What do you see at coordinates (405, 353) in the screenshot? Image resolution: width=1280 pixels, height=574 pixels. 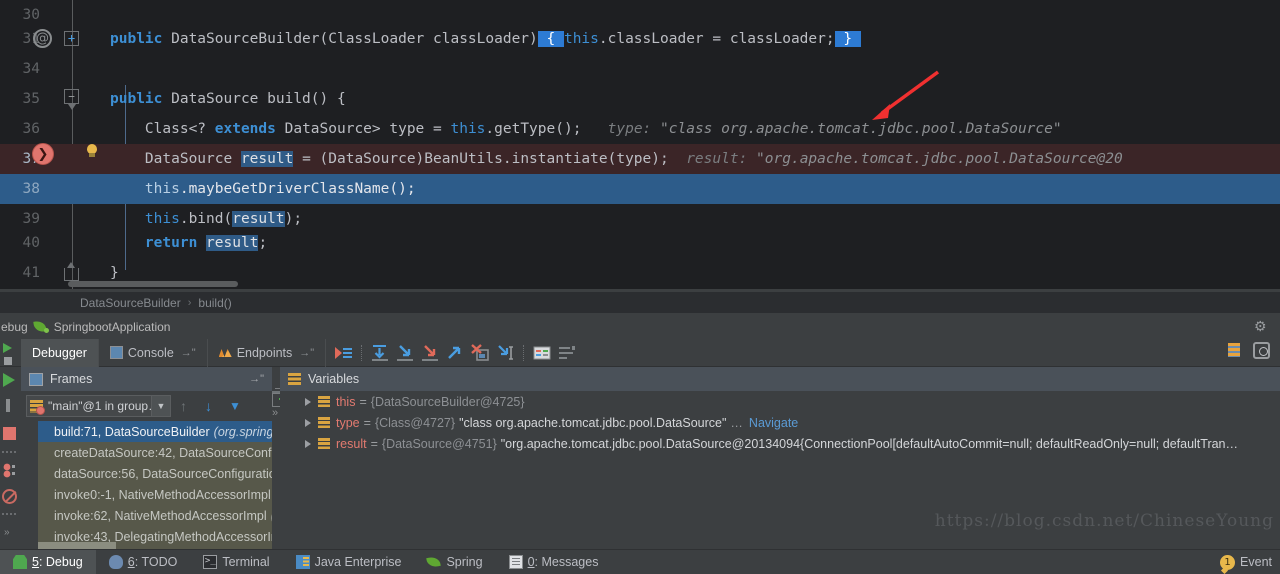 I see `step-into-icon` at bounding box center [405, 353].